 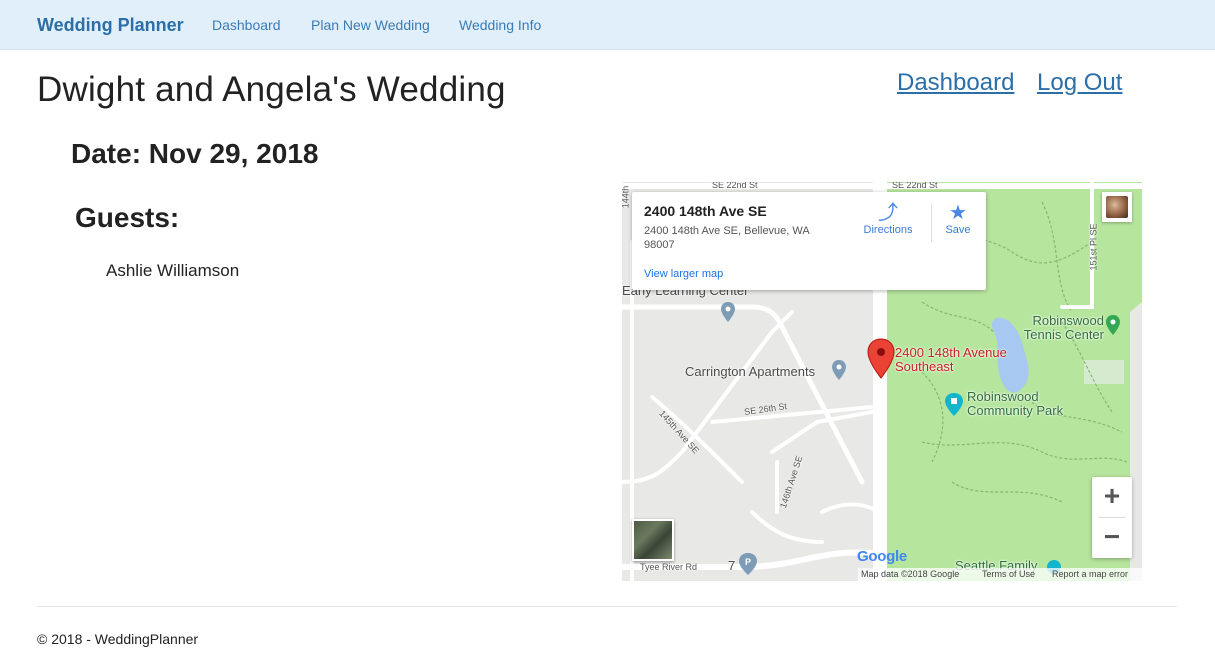 What do you see at coordinates (1093, 247) in the screenshot?
I see `street-label-151st: 151st Pl SE` at bounding box center [1093, 247].